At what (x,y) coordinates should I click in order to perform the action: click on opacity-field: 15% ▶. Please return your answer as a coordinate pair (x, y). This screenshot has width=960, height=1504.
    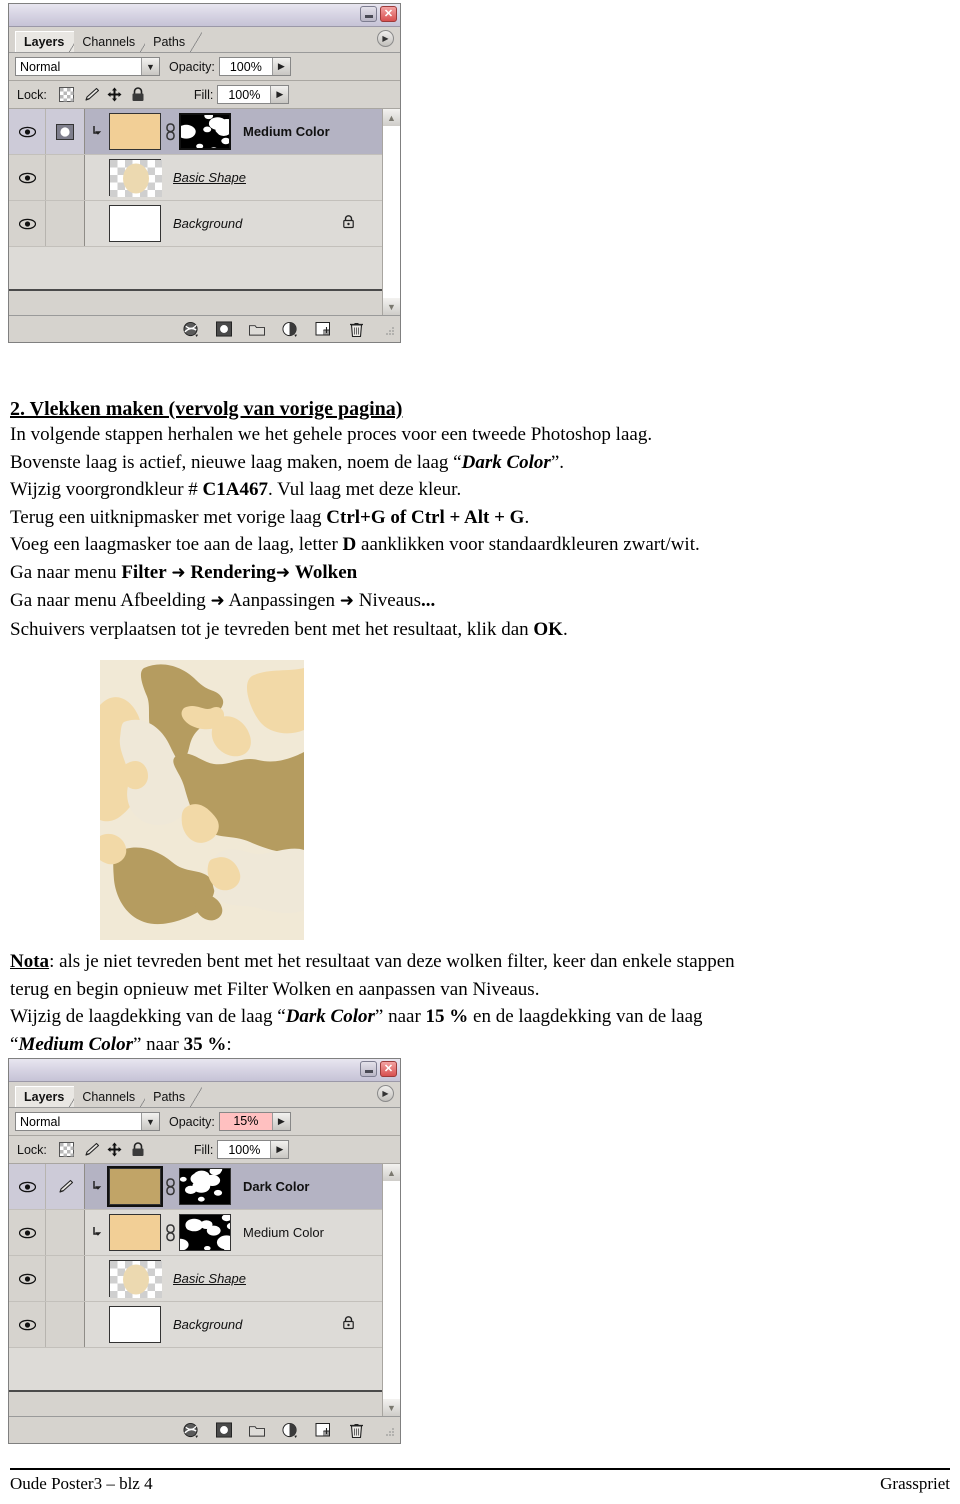
    Looking at the image, I should click on (254, 1121).